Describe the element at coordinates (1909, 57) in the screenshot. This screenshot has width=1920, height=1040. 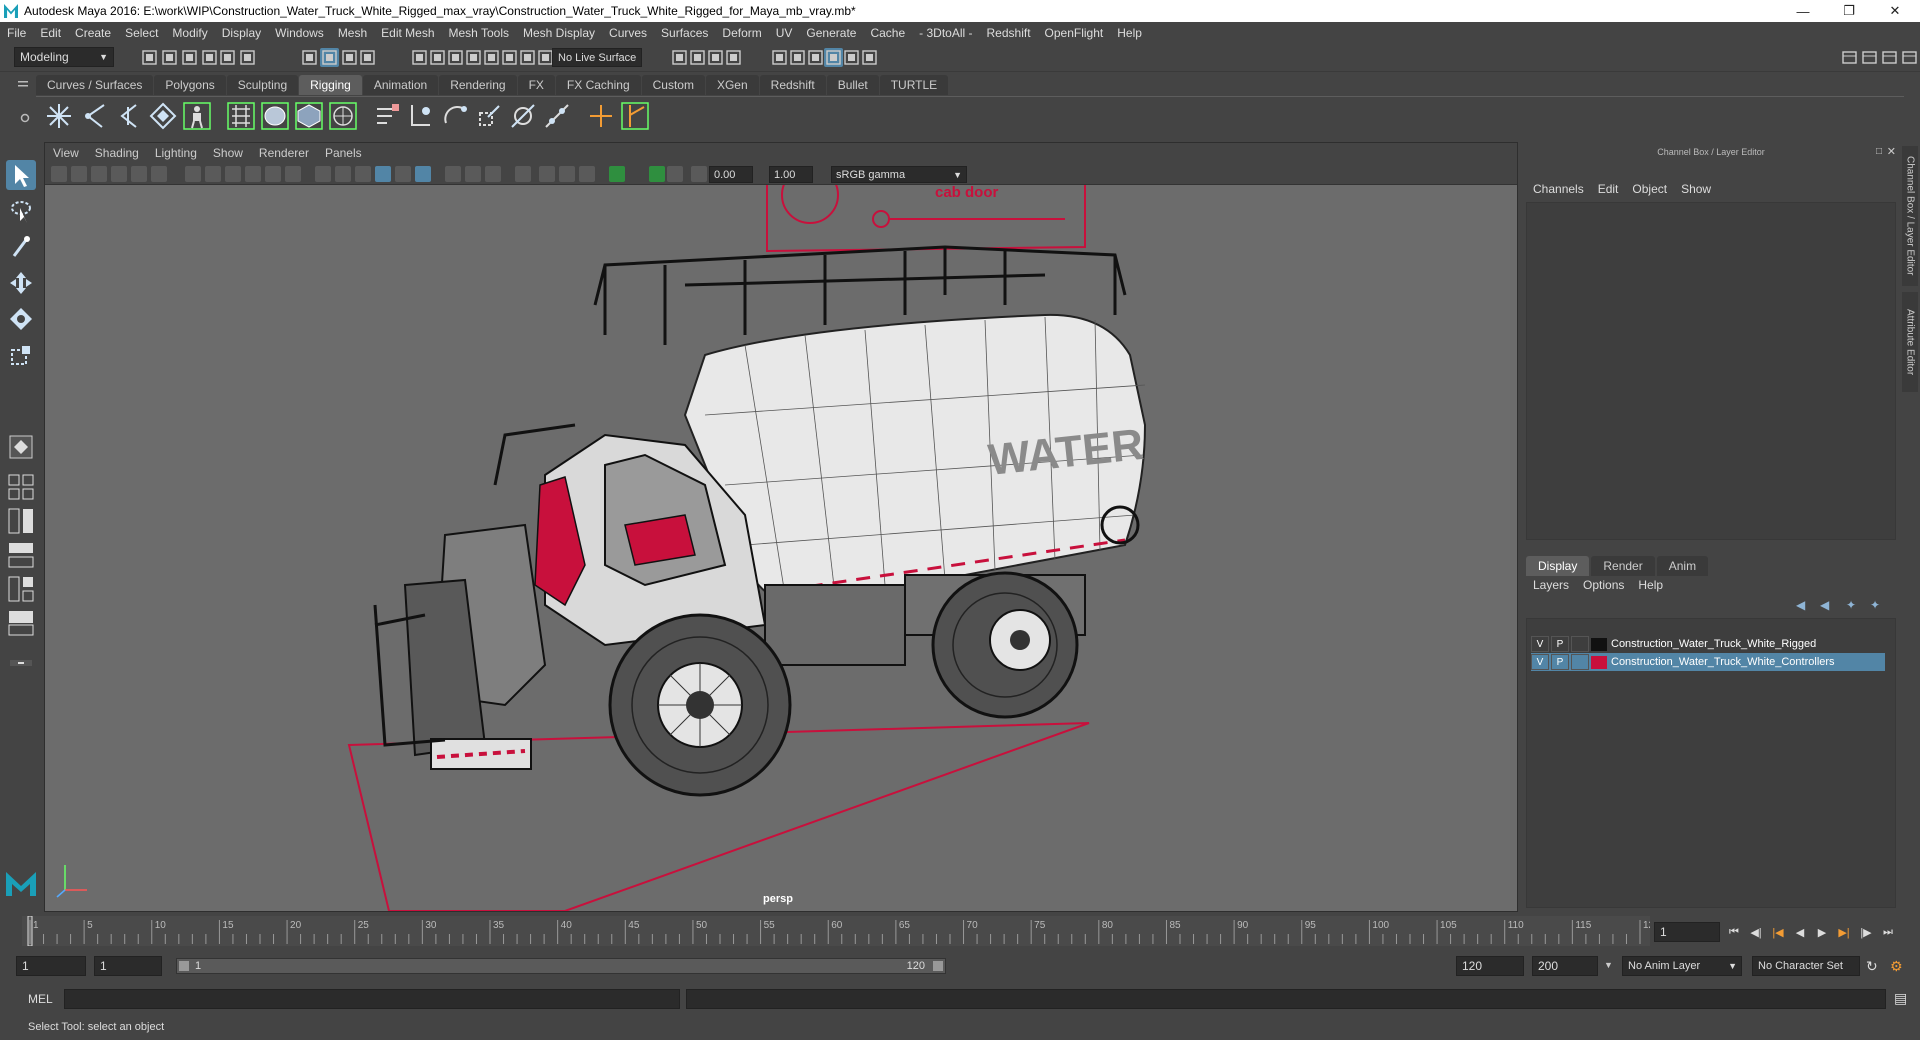
I see `workspace-toggle-4-icon` at that location.